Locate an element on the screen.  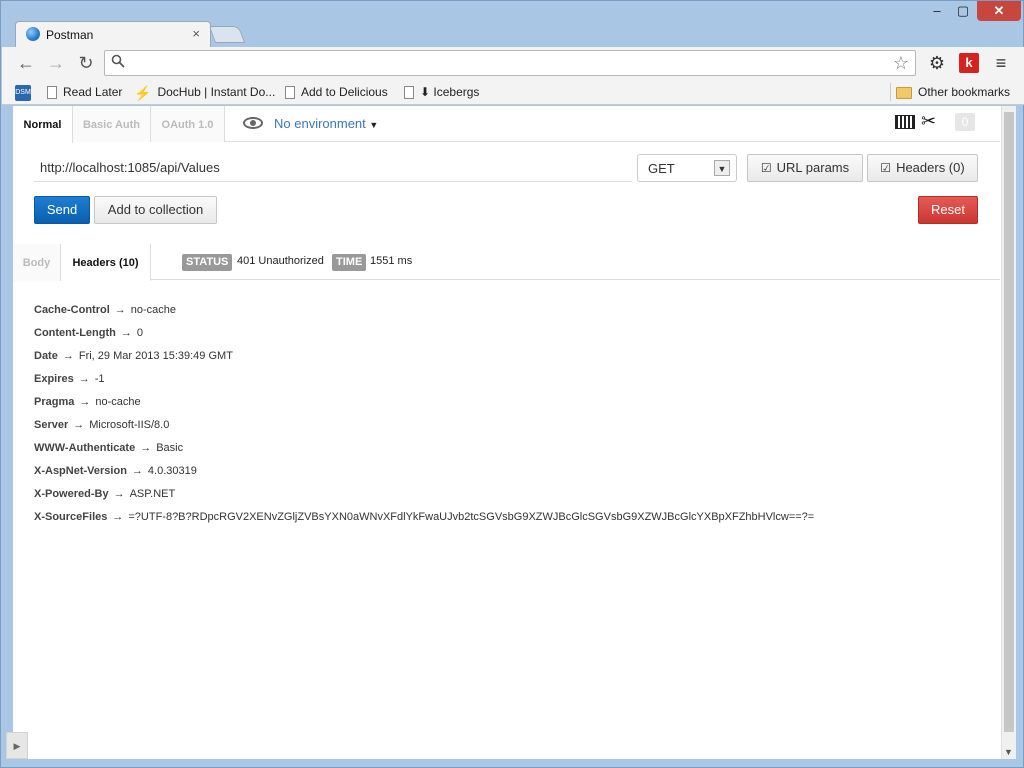
headers-button: ☑ Headers (0) is located at coordinates (922, 168).